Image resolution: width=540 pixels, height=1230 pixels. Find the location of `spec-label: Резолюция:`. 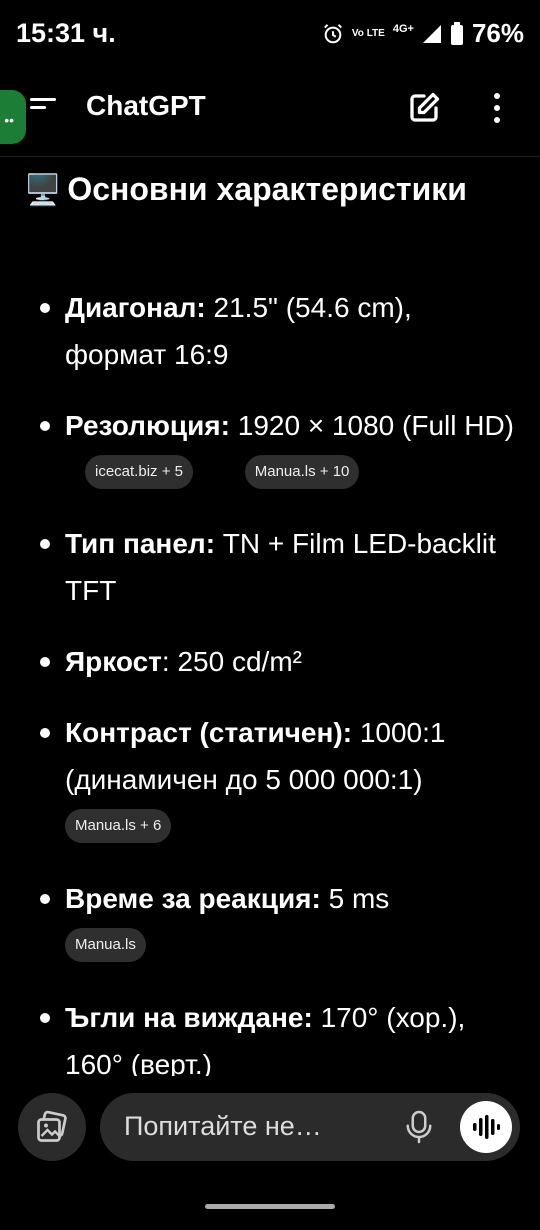

spec-label: Резолюция: is located at coordinates (147, 425).